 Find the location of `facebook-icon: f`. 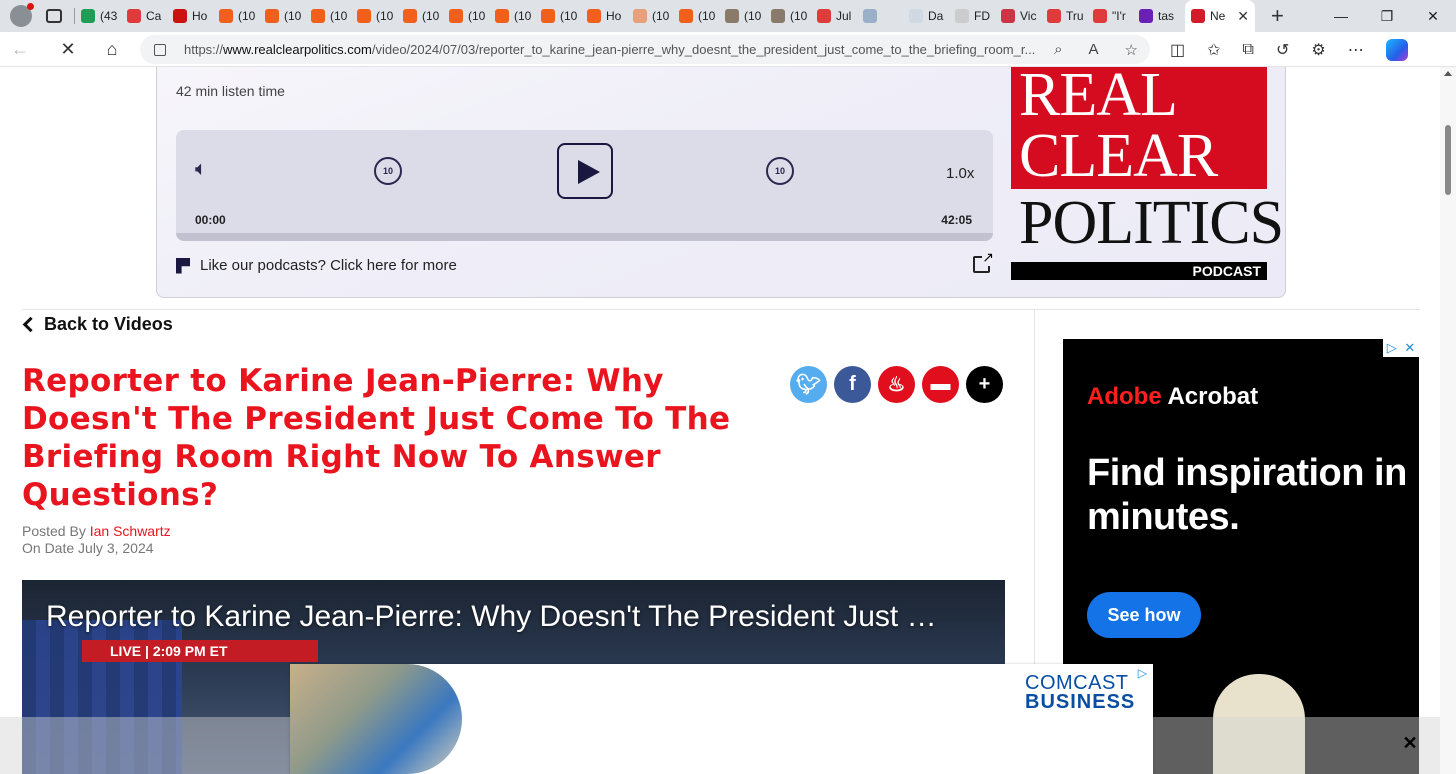

facebook-icon: f is located at coordinates (852, 384).